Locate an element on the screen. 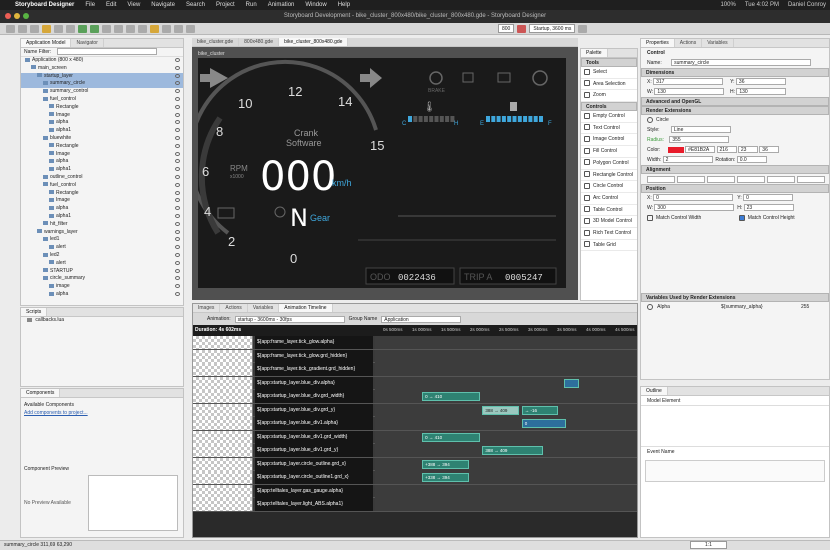 This screenshot has width=830, height=550. row-track: 388 → 409 is located at coordinates (506, 450).